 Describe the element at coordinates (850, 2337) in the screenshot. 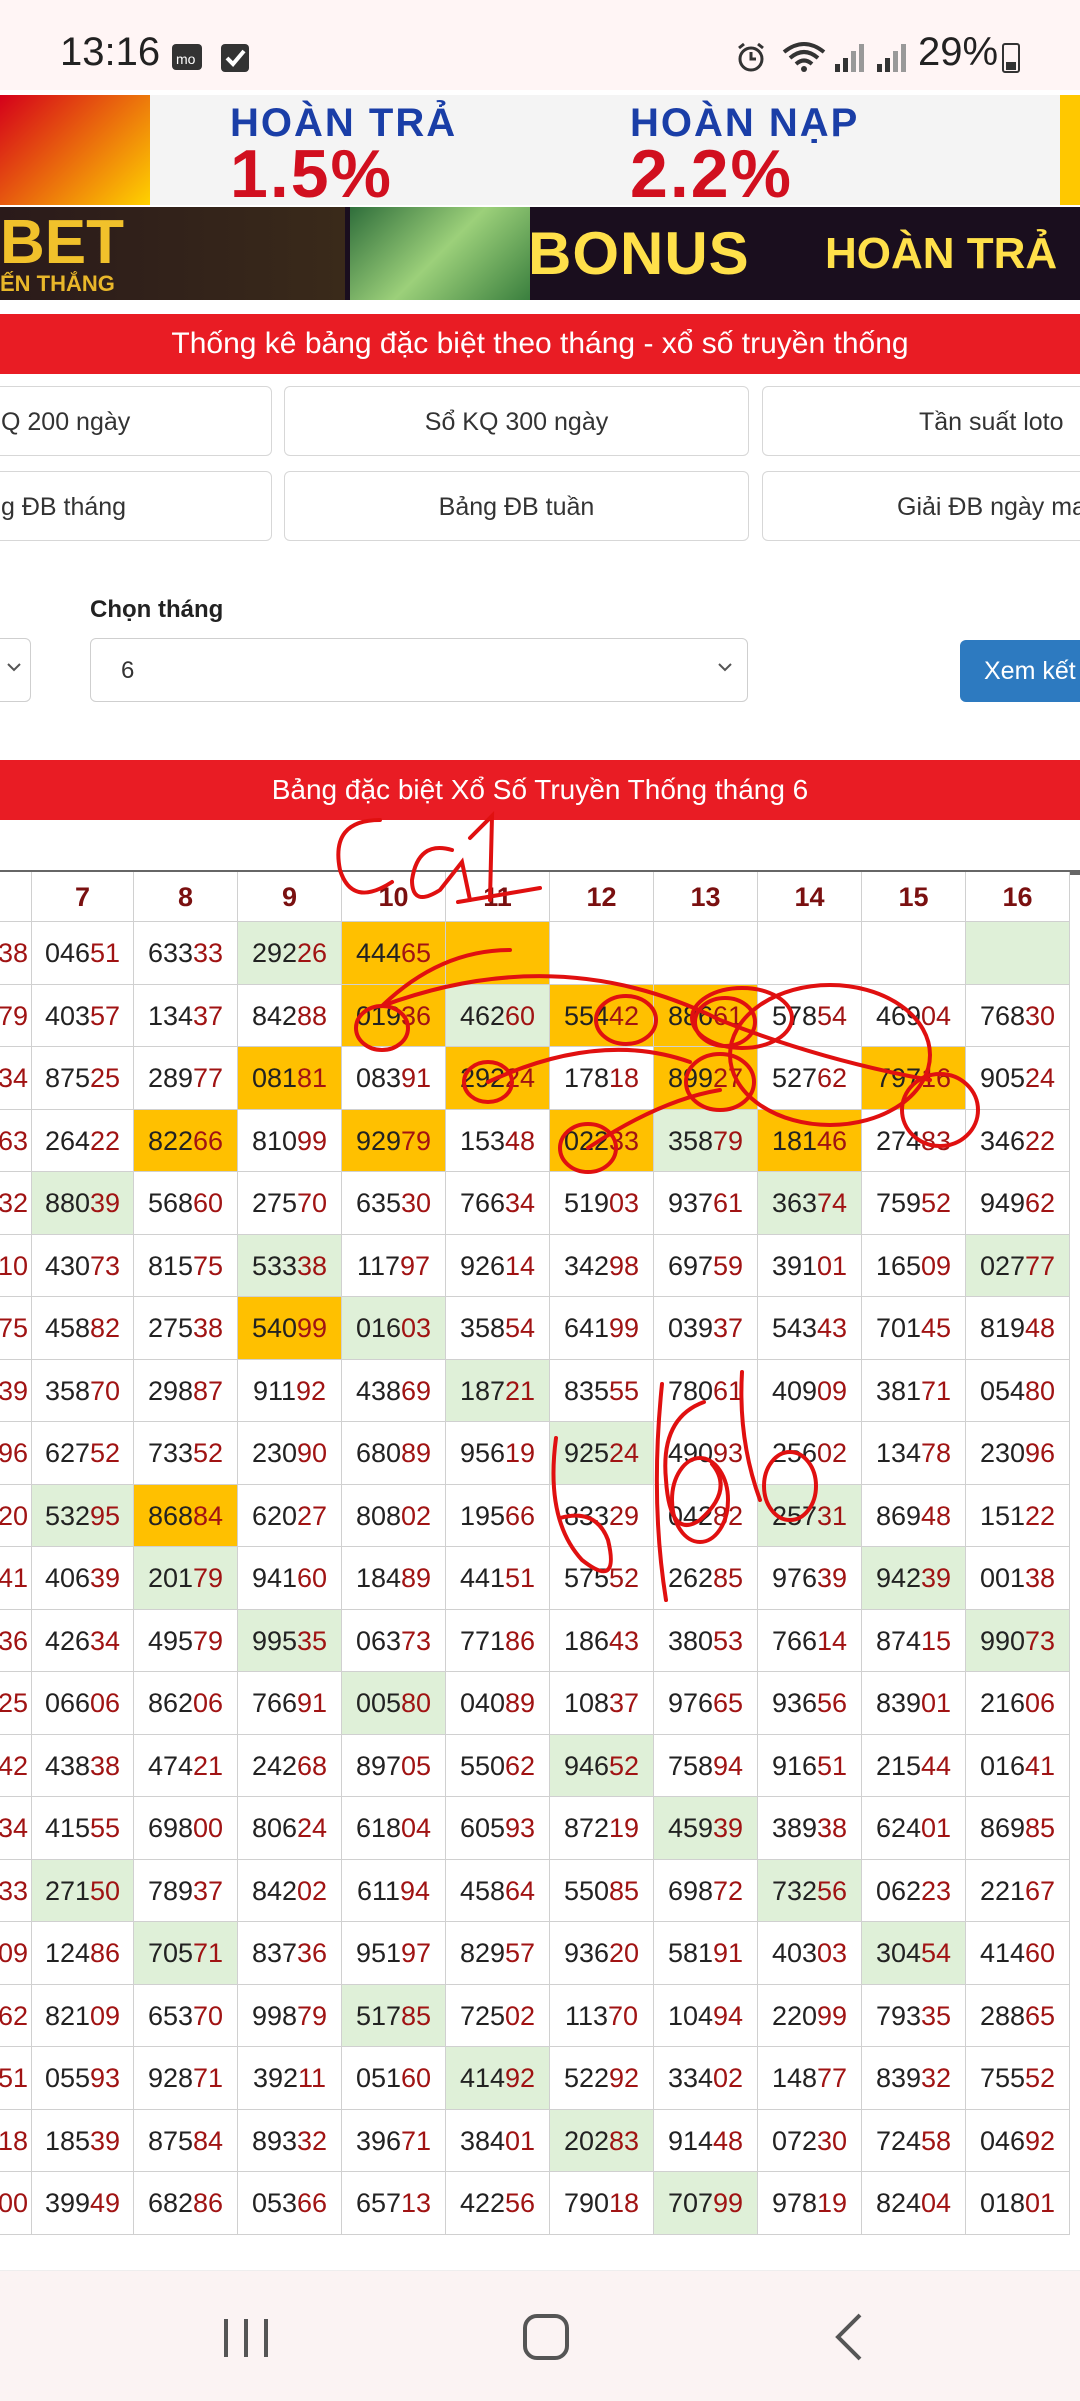

I see `back-icon` at that location.